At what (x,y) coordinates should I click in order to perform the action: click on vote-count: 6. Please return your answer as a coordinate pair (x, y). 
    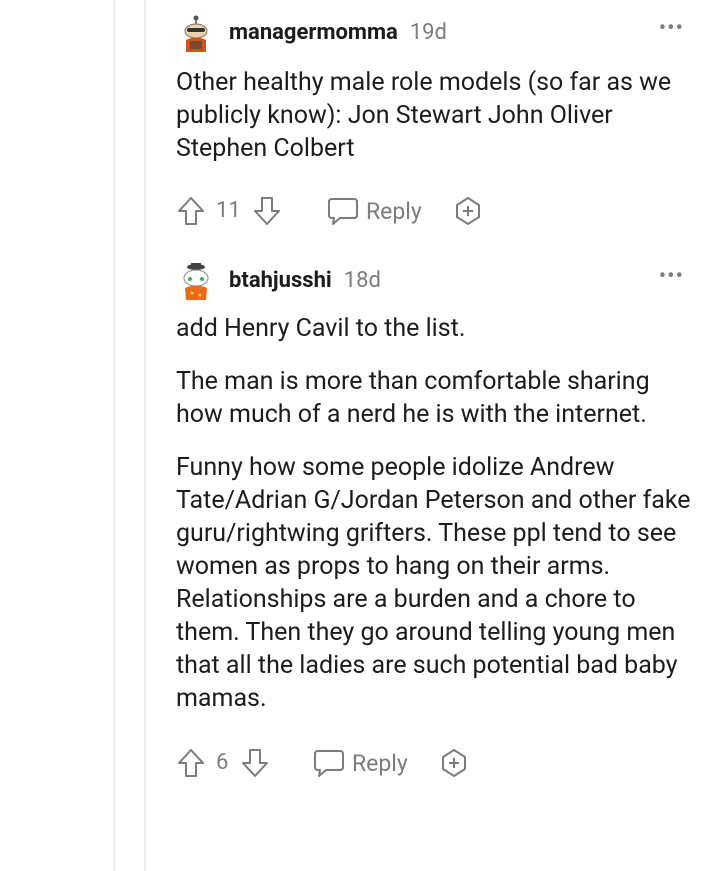
    Looking at the image, I should click on (222, 762).